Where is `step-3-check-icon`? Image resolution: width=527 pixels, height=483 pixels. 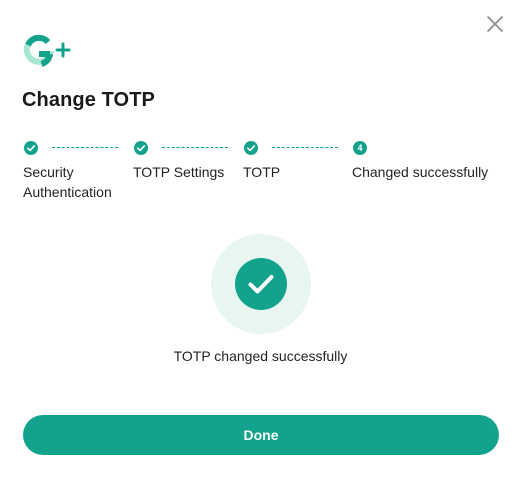
step-3-check-icon is located at coordinates (251, 148).